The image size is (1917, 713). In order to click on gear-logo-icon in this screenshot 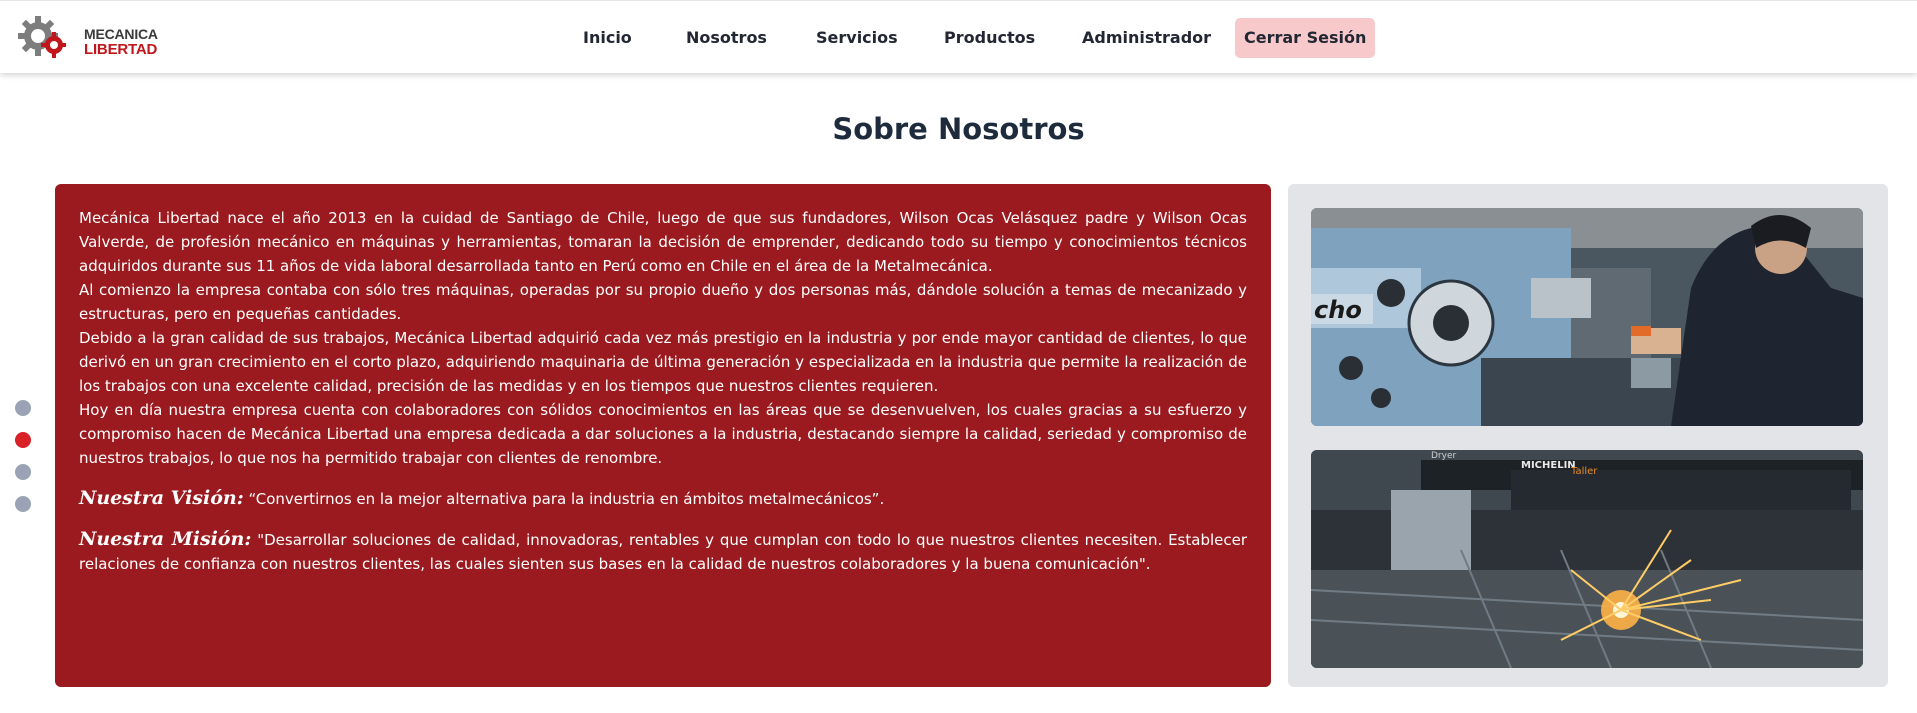, I will do `click(42, 37)`.